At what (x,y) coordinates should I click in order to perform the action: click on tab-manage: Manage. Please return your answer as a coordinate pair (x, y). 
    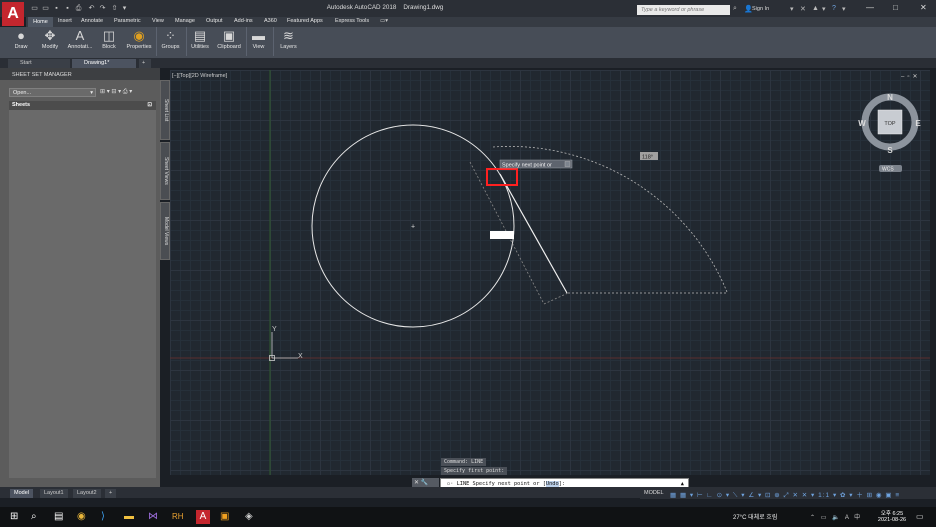
    Looking at the image, I should click on (185, 21).